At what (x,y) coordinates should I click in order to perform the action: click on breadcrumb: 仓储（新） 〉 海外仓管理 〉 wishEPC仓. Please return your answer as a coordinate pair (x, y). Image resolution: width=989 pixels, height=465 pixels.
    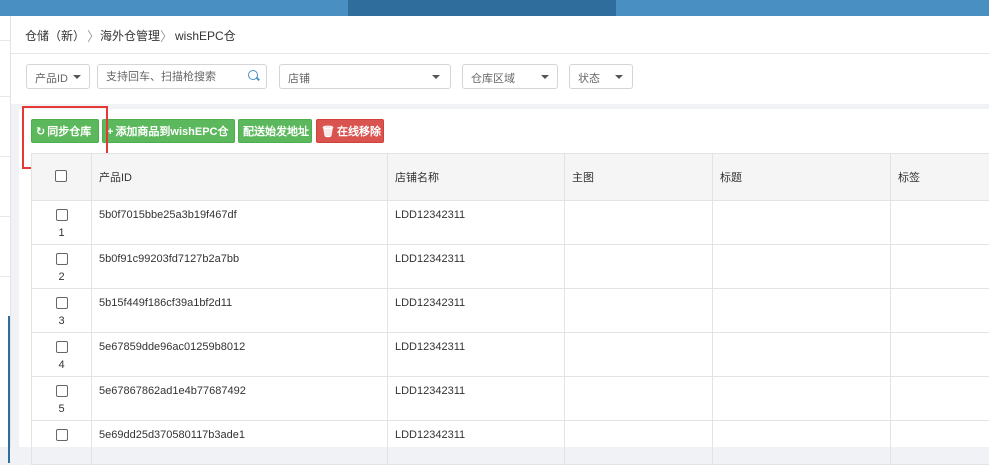
    Looking at the image, I should click on (500, 35).